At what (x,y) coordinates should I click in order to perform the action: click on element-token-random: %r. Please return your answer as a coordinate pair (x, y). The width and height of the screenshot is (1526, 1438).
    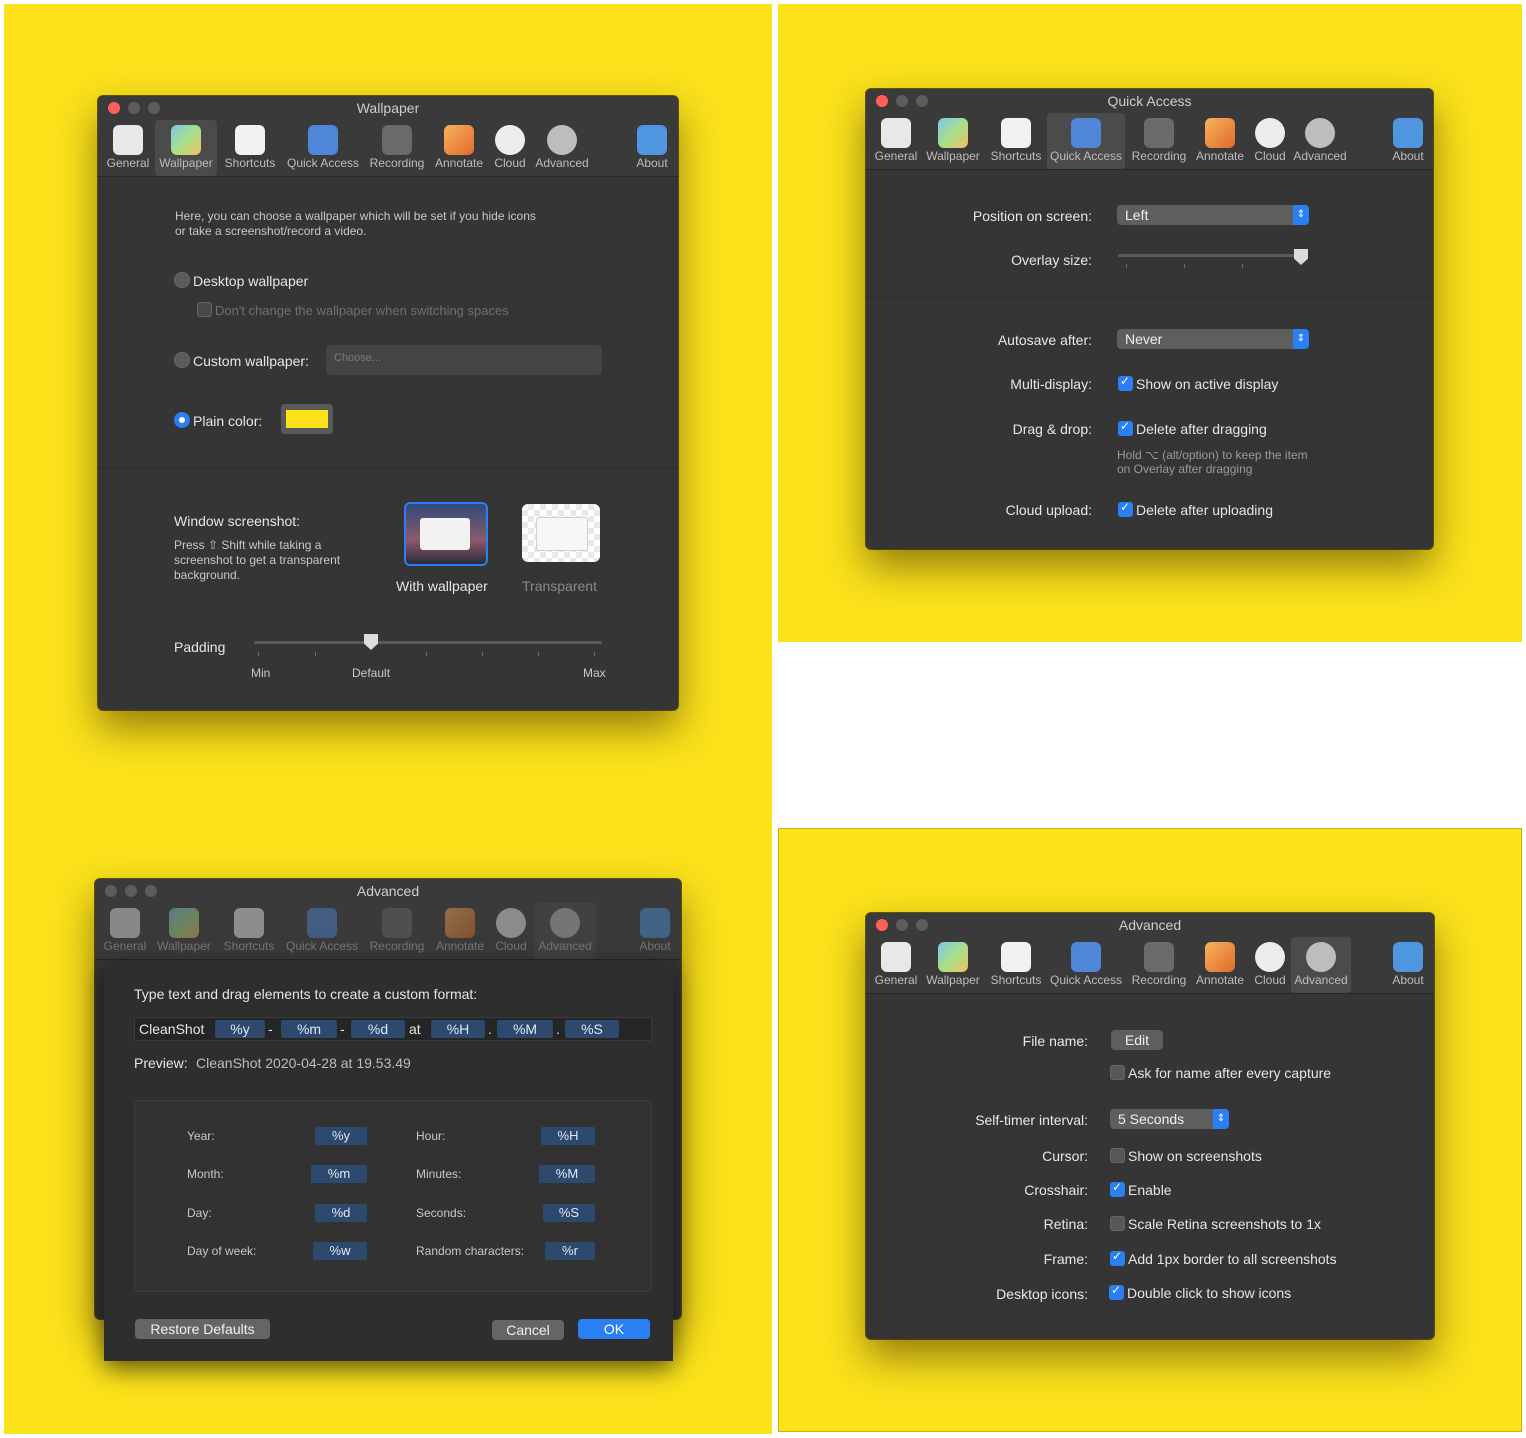
    Looking at the image, I should click on (570, 1251).